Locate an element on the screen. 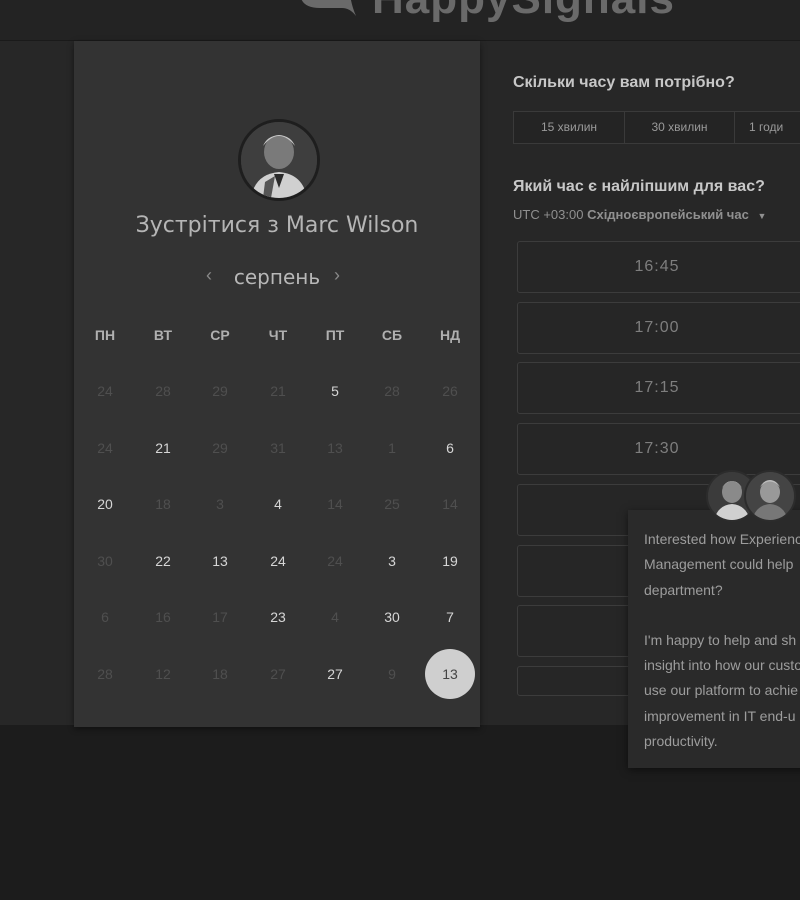  chat-line: Interested how Experienc is located at coordinates (722, 539).